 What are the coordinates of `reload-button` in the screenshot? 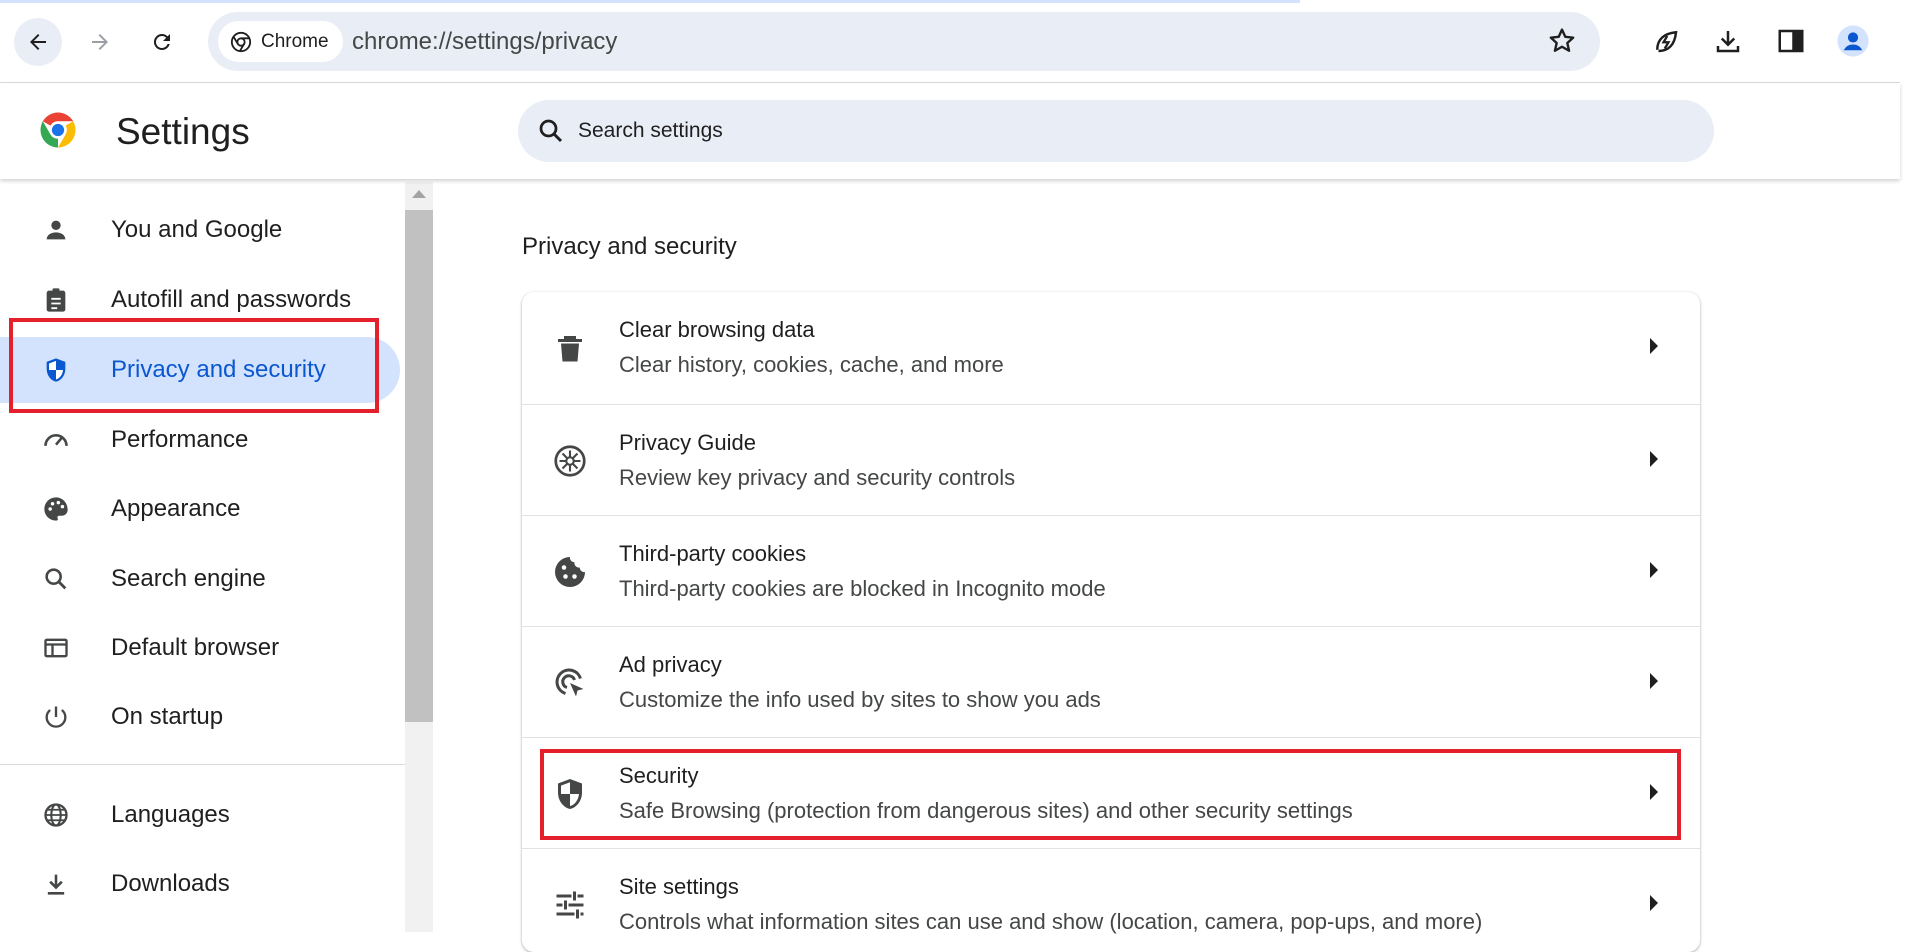 It's located at (162, 42).